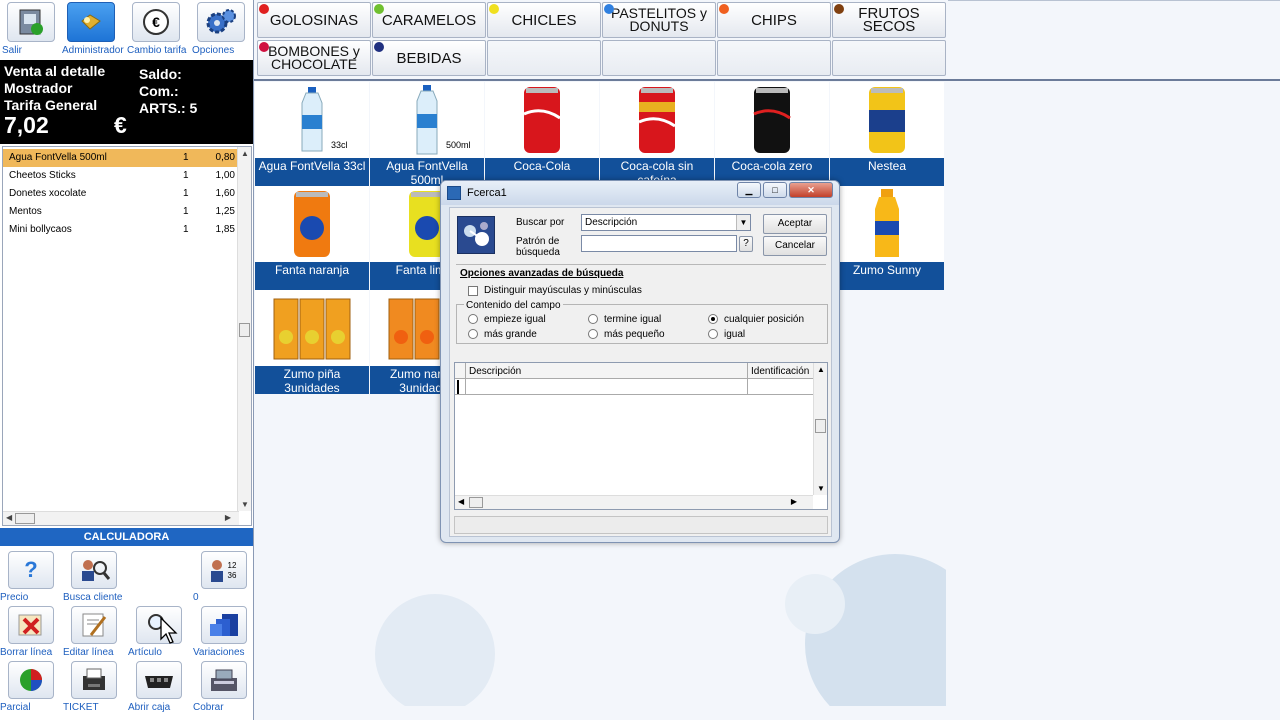  Describe the element at coordinates (429, 58) in the screenshot. I see `category-bebidas: BEBIDAS` at that location.